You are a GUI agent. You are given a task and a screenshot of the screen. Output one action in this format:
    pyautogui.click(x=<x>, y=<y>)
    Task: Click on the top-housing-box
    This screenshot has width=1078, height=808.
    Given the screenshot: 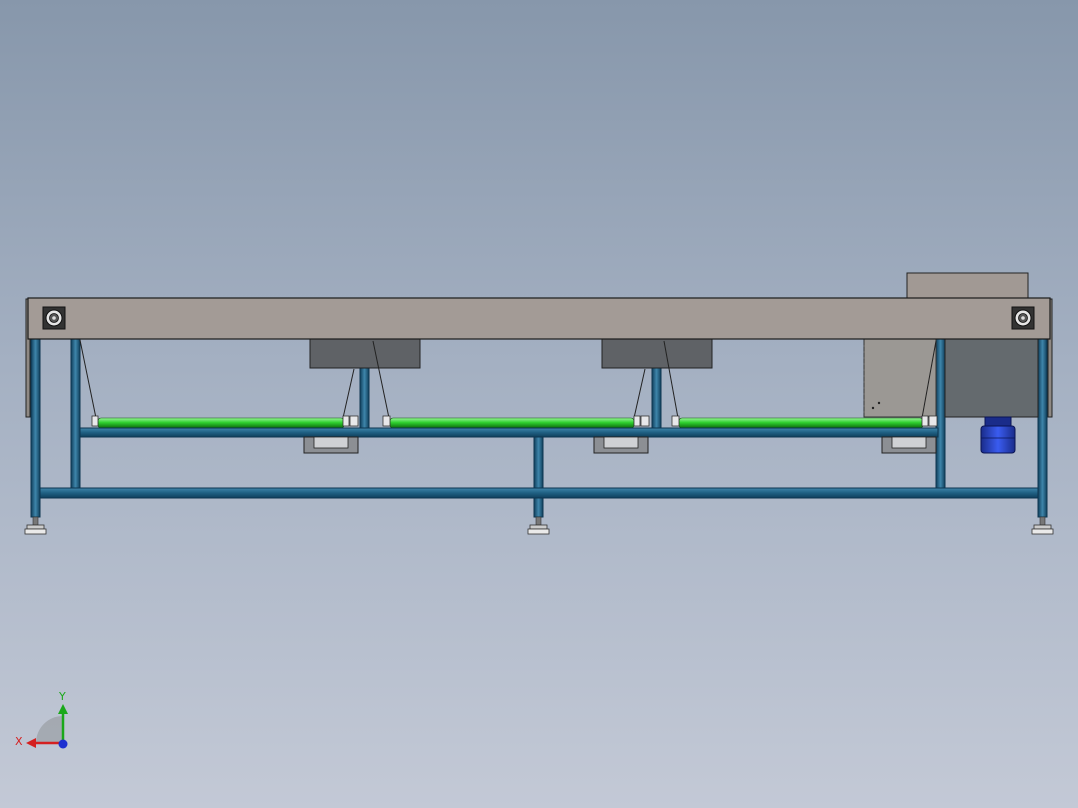 What is the action you would take?
    pyautogui.click(x=967, y=286)
    